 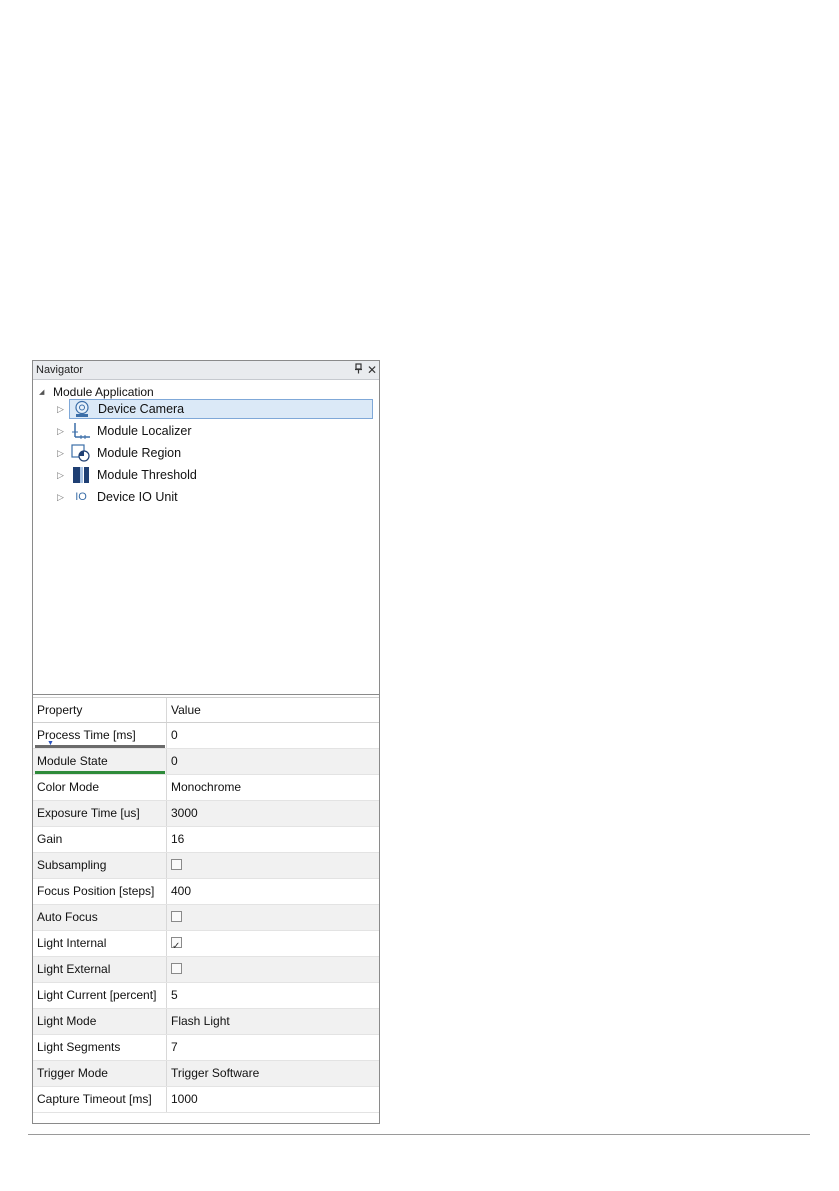 I want to click on table-row: Gain 16, so click(x=206, y=840).